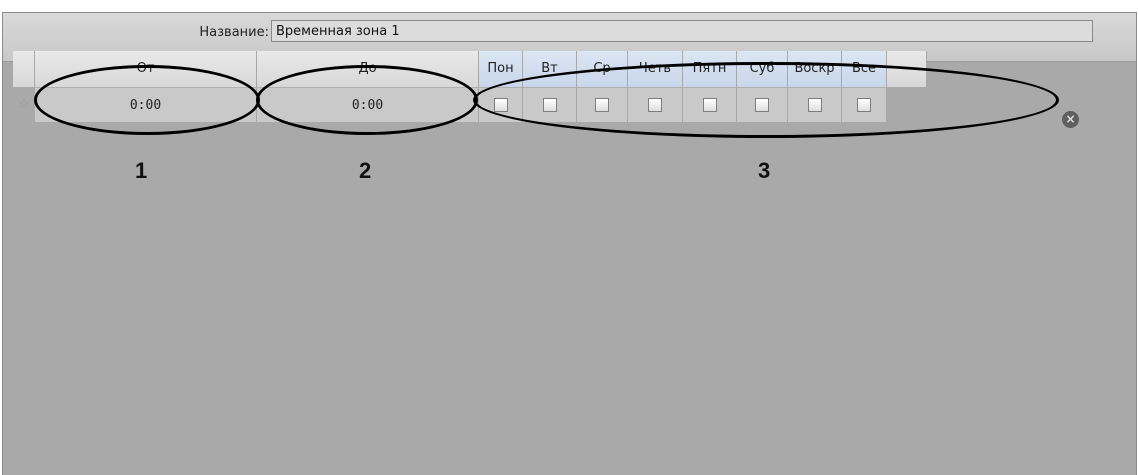 The height and width of the screenshot is (475, 1138). Describe the element at coordinates (365, 170) in the screenshot. I see `annotation-number-2: 2` at that location.